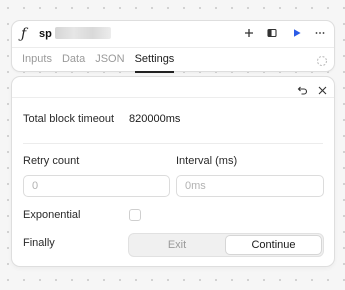  What do you see at coordinates (177, 245) in the screenshot?
I see `finally-exit-option: Exit` at bounding box center [177, 245].